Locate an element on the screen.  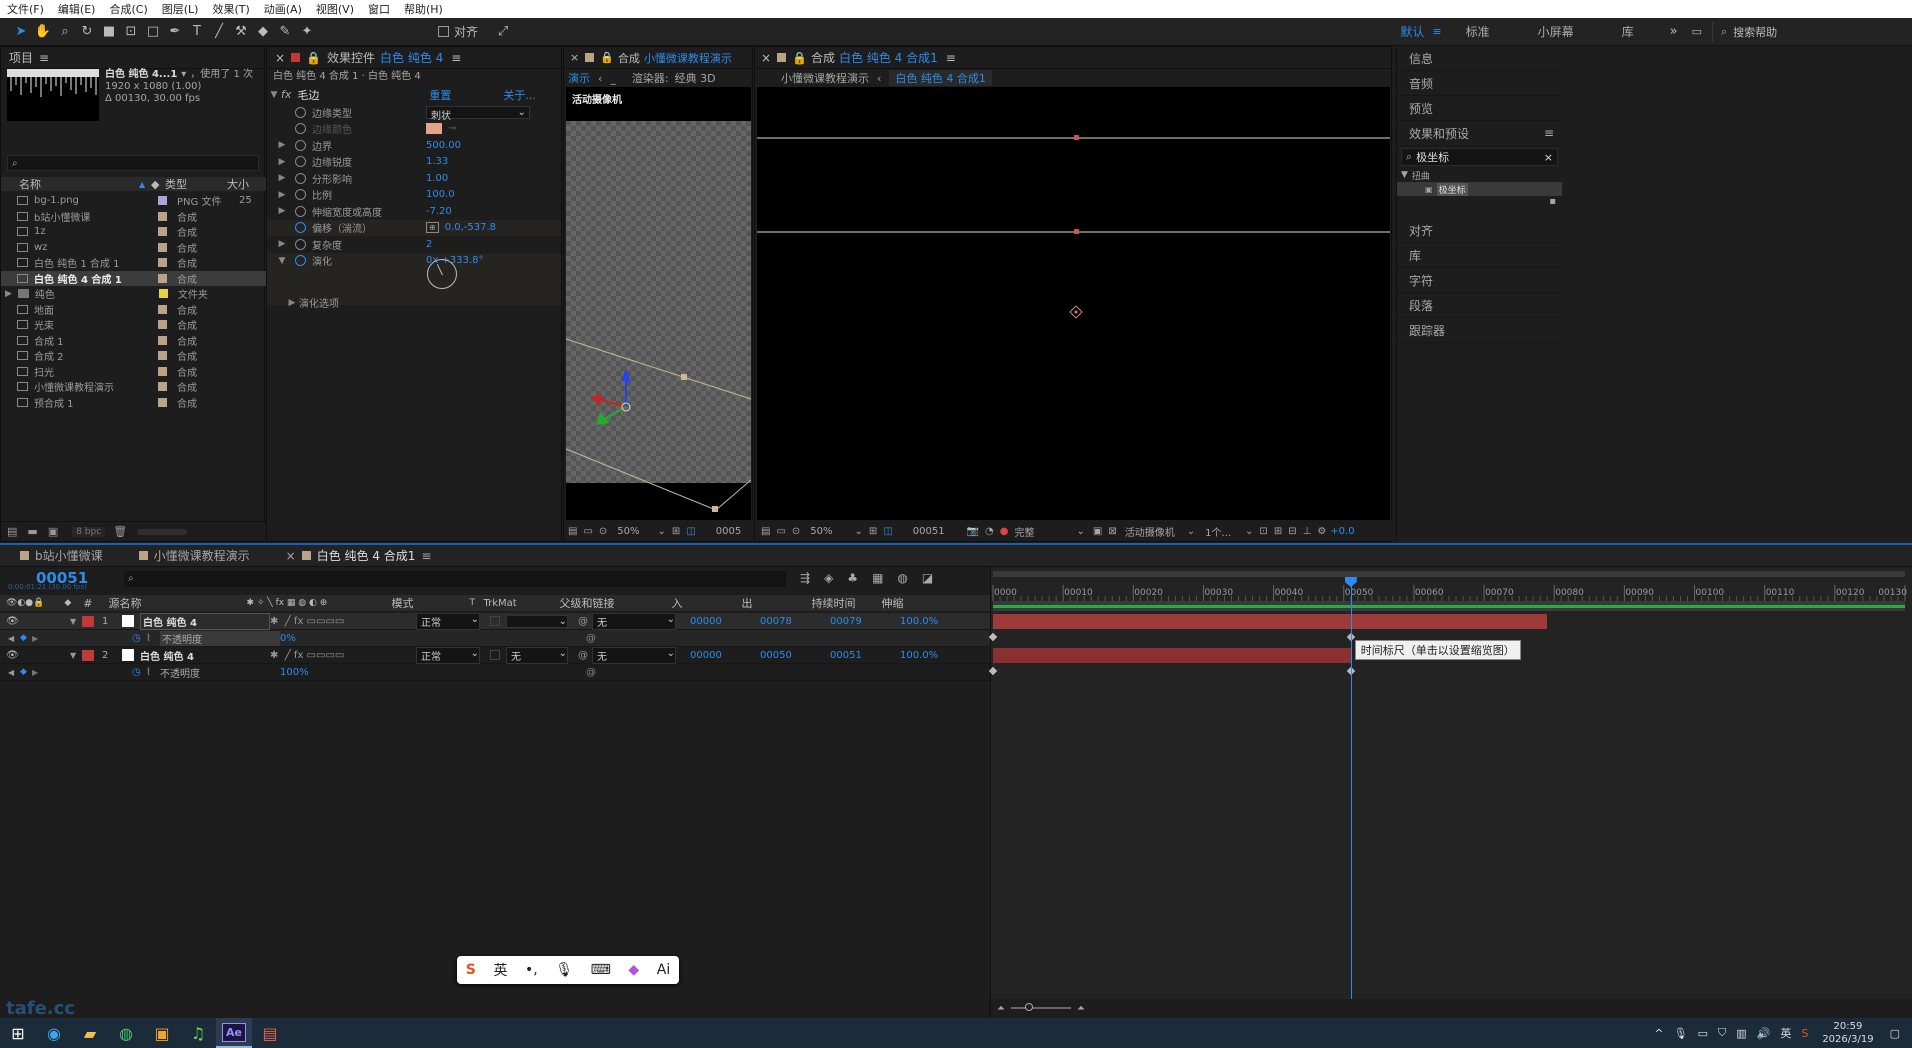
current-time-indicator is located at coordinates (1351, 797).